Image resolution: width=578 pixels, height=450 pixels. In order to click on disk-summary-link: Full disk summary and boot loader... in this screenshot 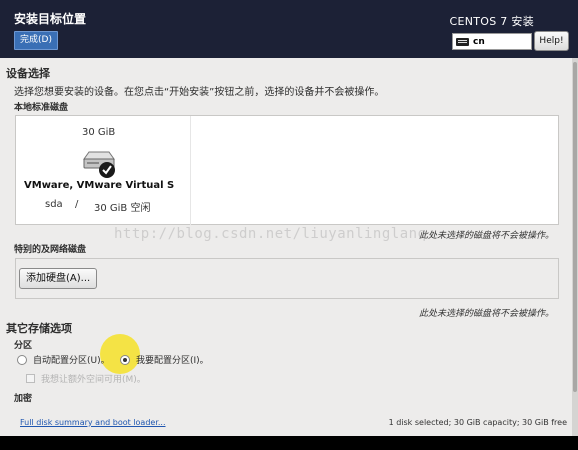, I will do `click(93, 422)`.